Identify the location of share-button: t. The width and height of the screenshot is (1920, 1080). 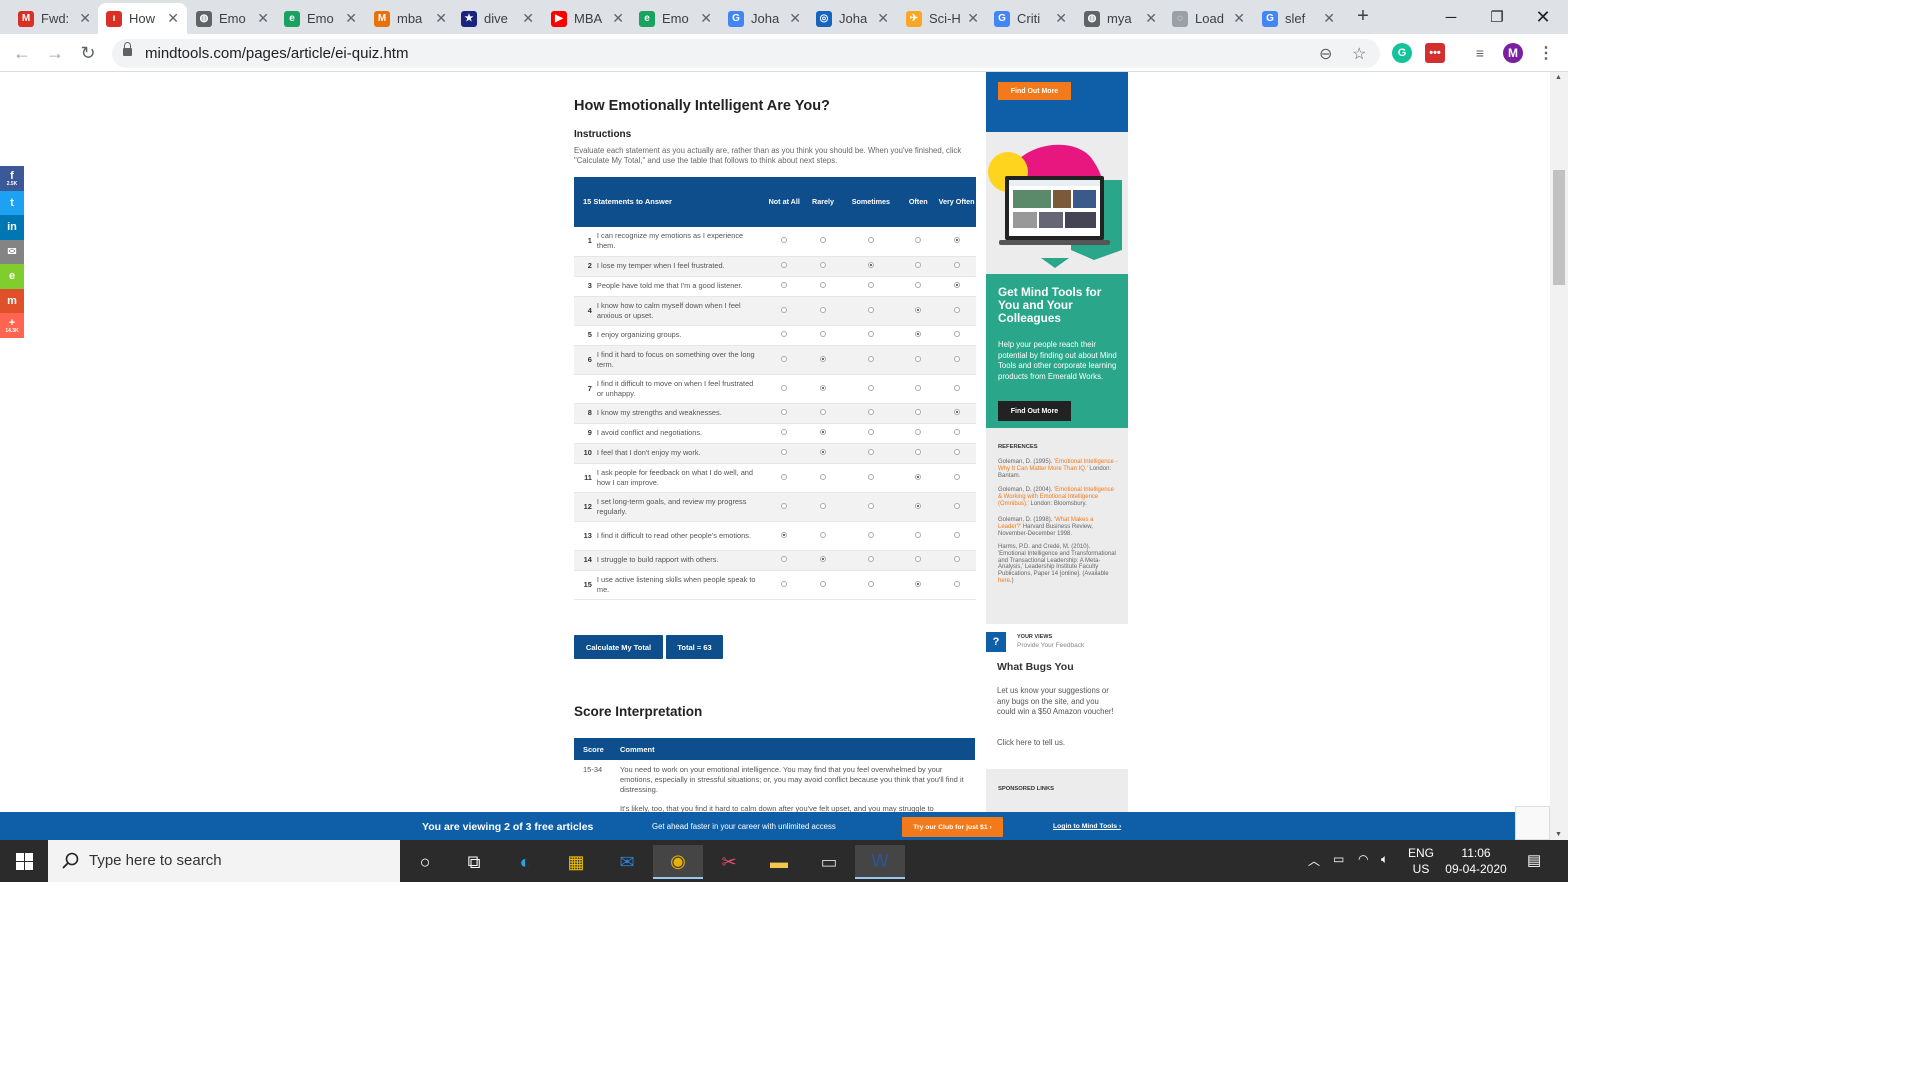
(12, 202).